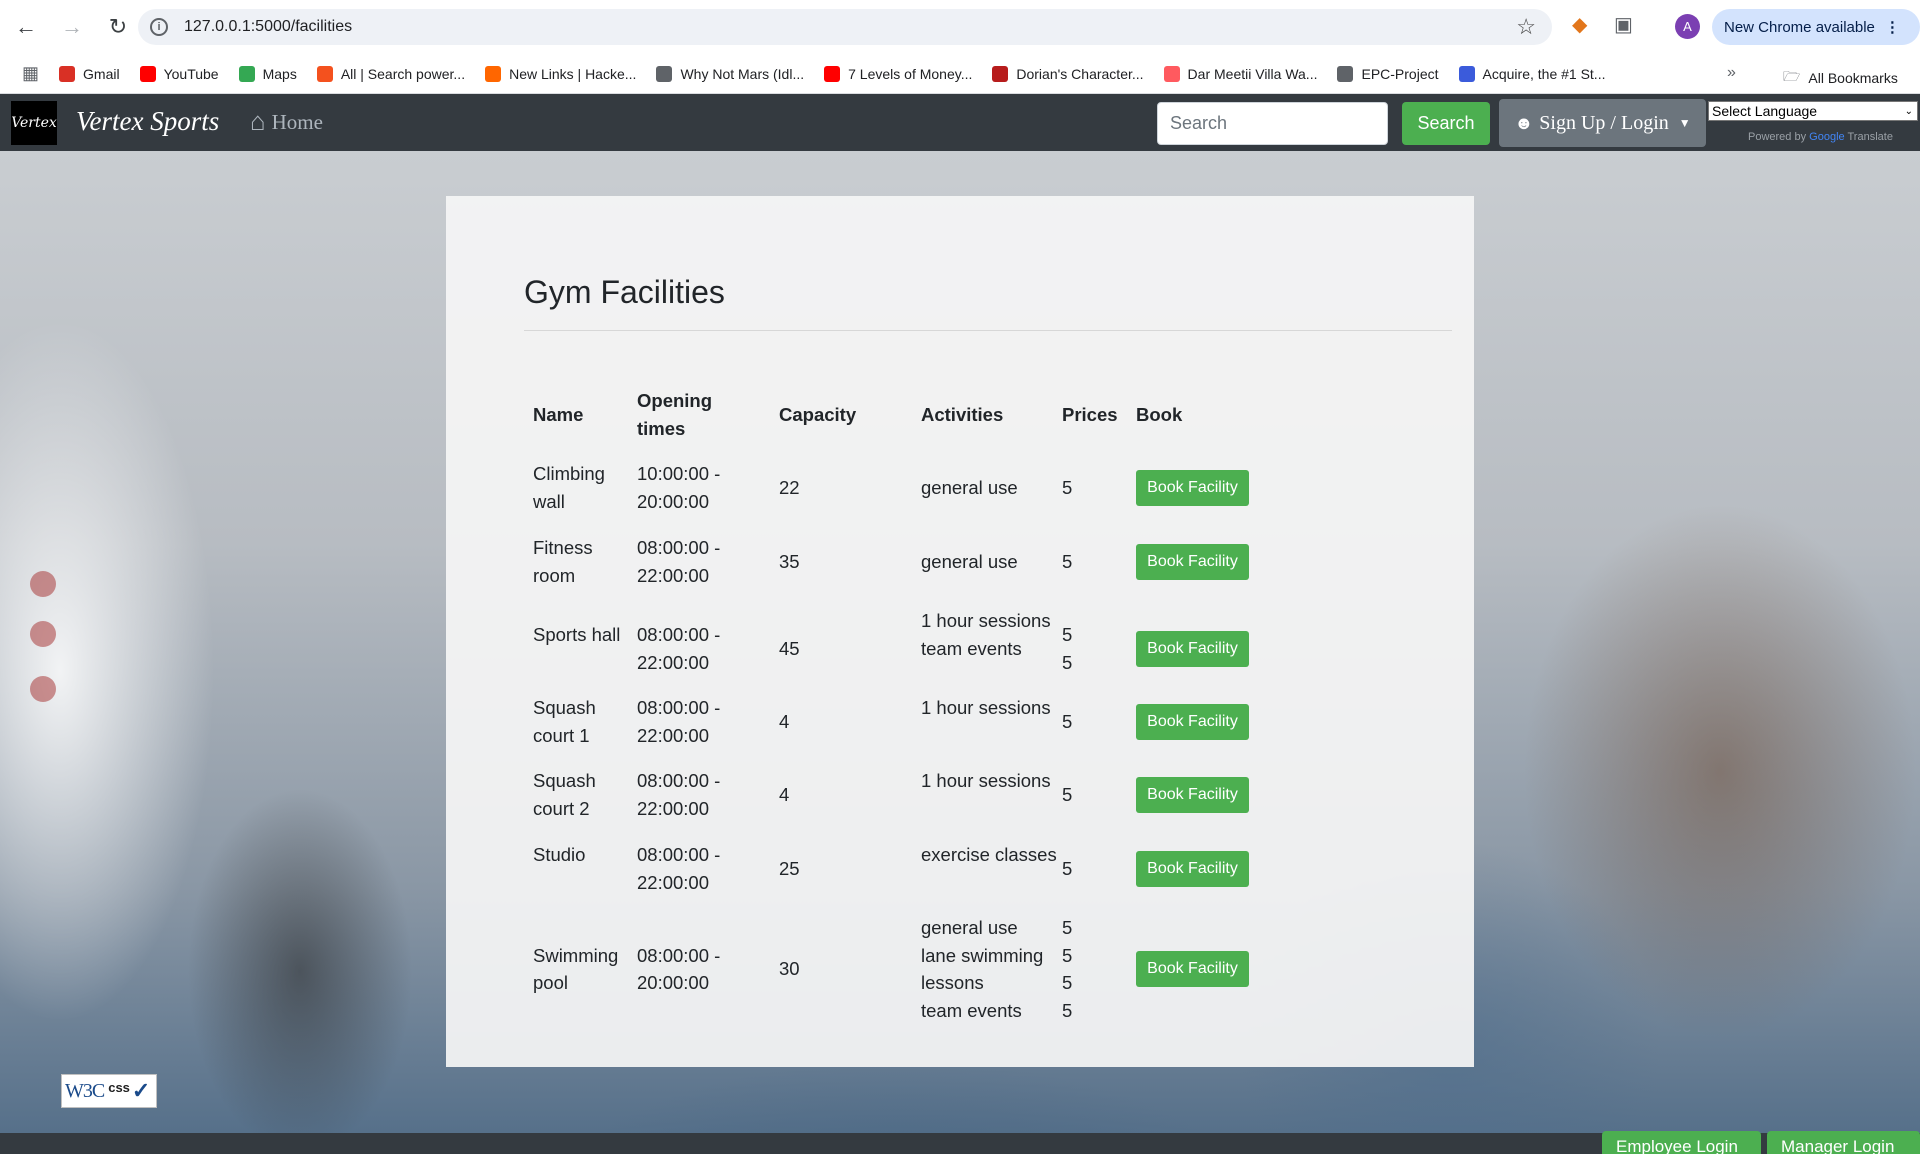 The image size is (1920, 1154). What do you see at coordinates (141, 1090) in the screenshot?
I see `checkmark-icon: ✓` at bounding box center [141, 1090].